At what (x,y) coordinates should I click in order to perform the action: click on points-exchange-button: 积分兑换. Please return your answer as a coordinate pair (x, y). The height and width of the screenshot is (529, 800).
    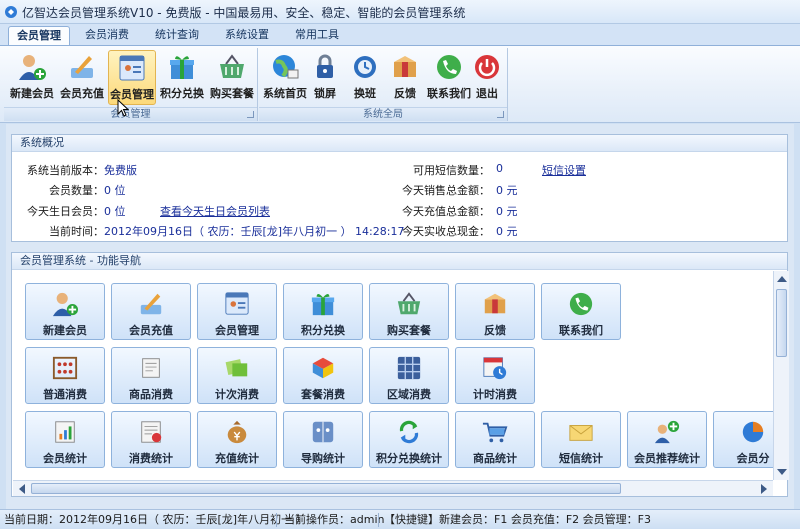
    Looking at the image, I should click on (182, 77).